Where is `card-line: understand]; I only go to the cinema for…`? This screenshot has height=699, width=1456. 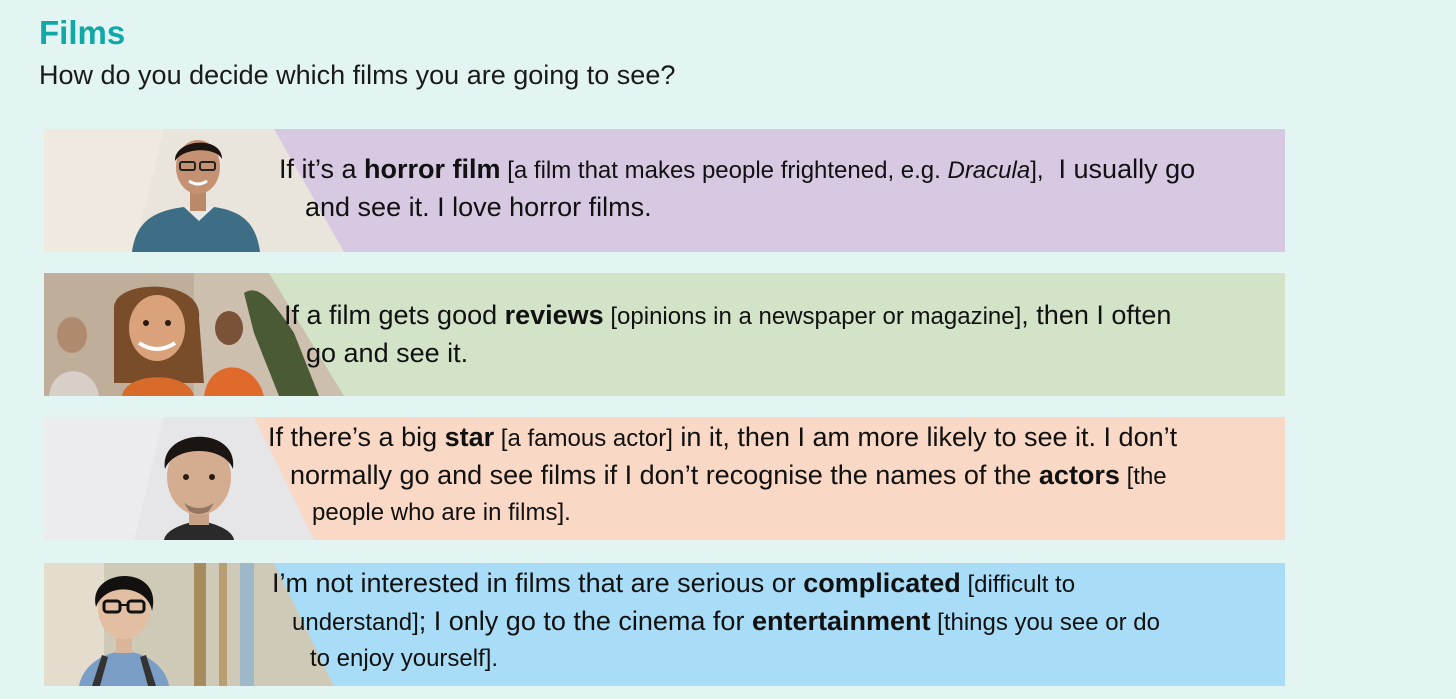 card-line: understand]; I only go to the cinema for… is located at coordinates (716, 622).